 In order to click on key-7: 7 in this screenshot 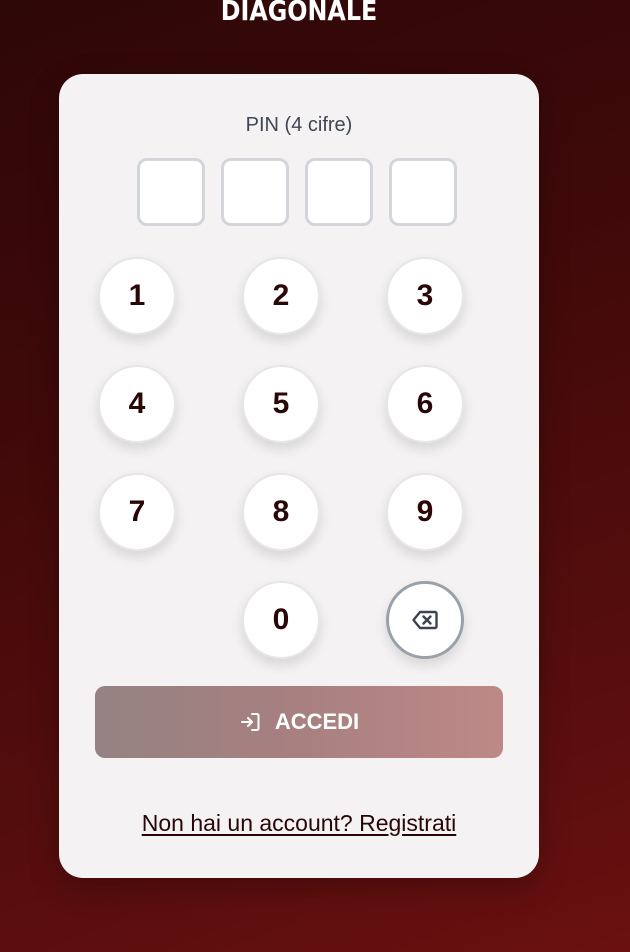, I will do `click(137, 512)`.